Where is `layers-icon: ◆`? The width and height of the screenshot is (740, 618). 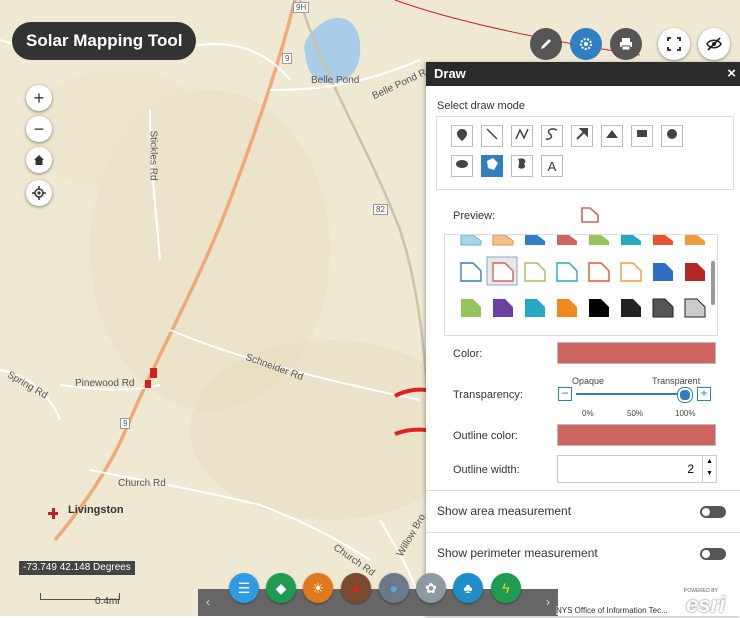 layers-icon: ◆ is located at coordinates (281, 588).